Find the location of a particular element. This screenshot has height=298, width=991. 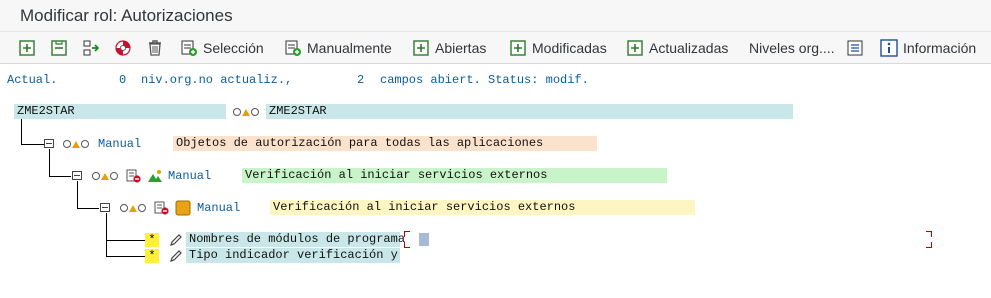

level3-status: Manual is located at coordinates (218, 208).